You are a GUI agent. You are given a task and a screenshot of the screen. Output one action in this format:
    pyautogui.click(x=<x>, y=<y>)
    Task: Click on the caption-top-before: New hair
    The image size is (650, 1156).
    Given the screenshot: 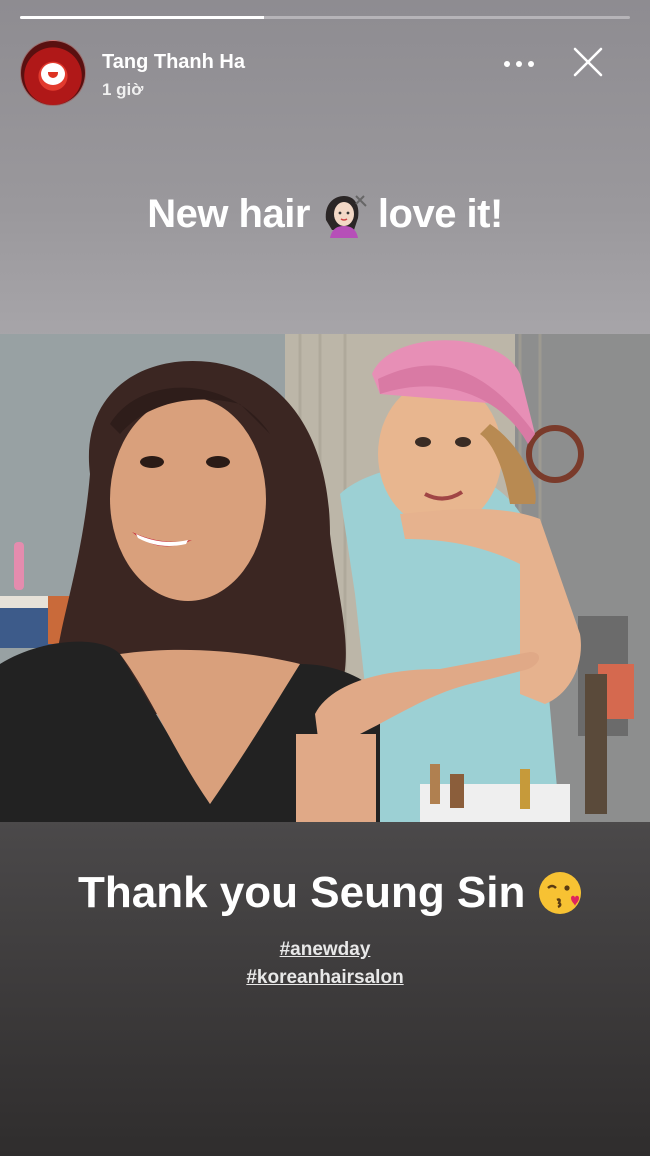 What is the action you would take?
    pyautogui.click(x=228, y=213)
    